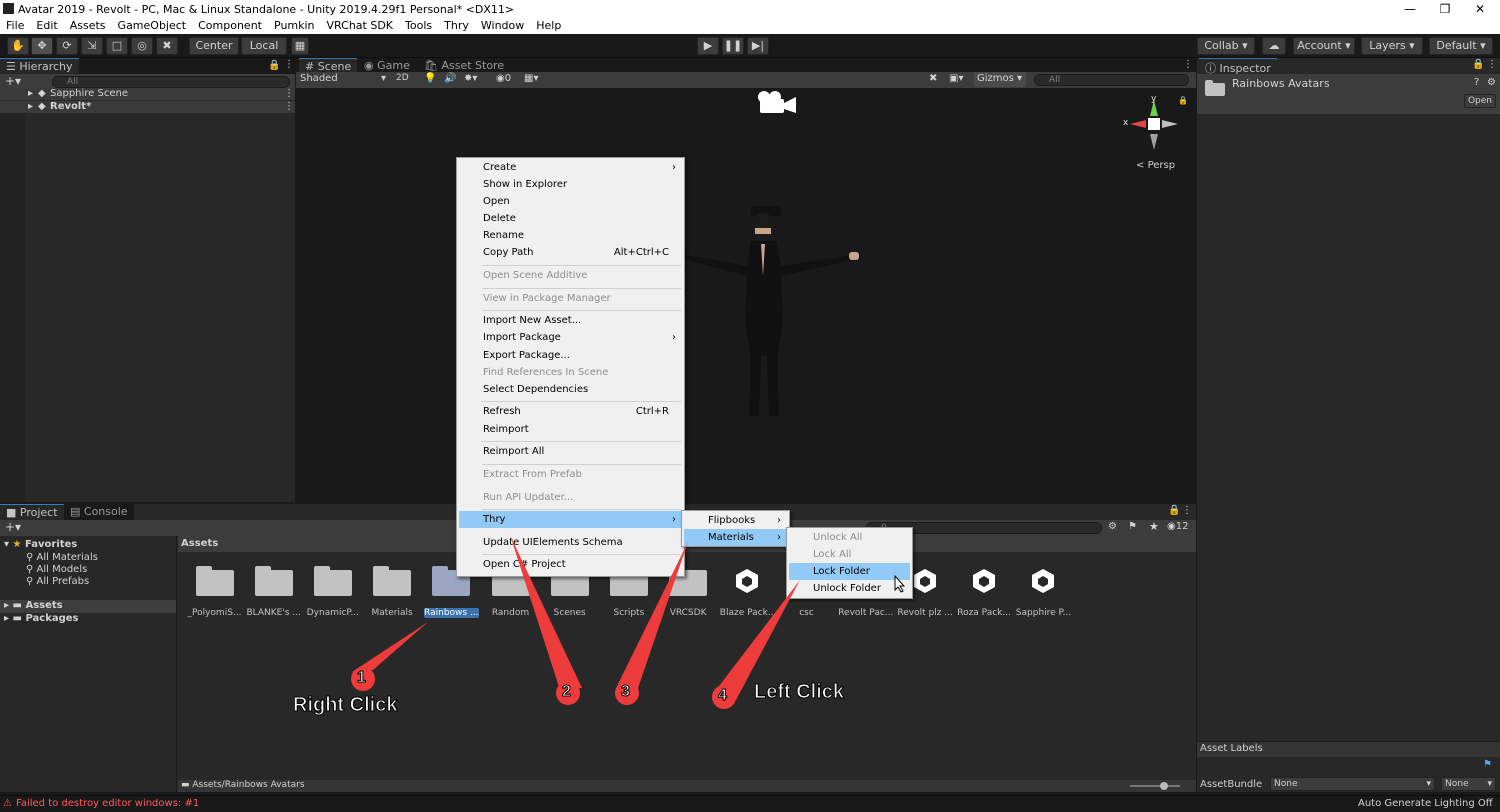 The width and height of the screenshot is (1500, 812). I want to click on marker-3: 3, so click(626, 692).